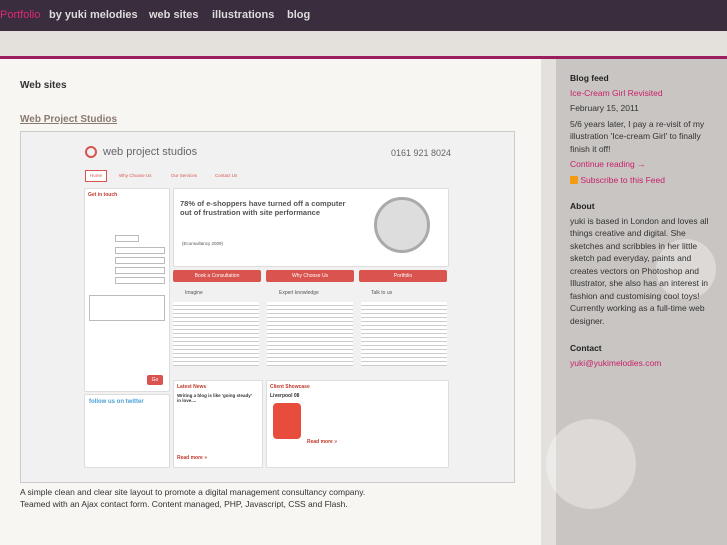 This screenshot has width=727, height=545. I want to click on post-title-link: Ice-Cream Girl Revisited, so click(642, 93).